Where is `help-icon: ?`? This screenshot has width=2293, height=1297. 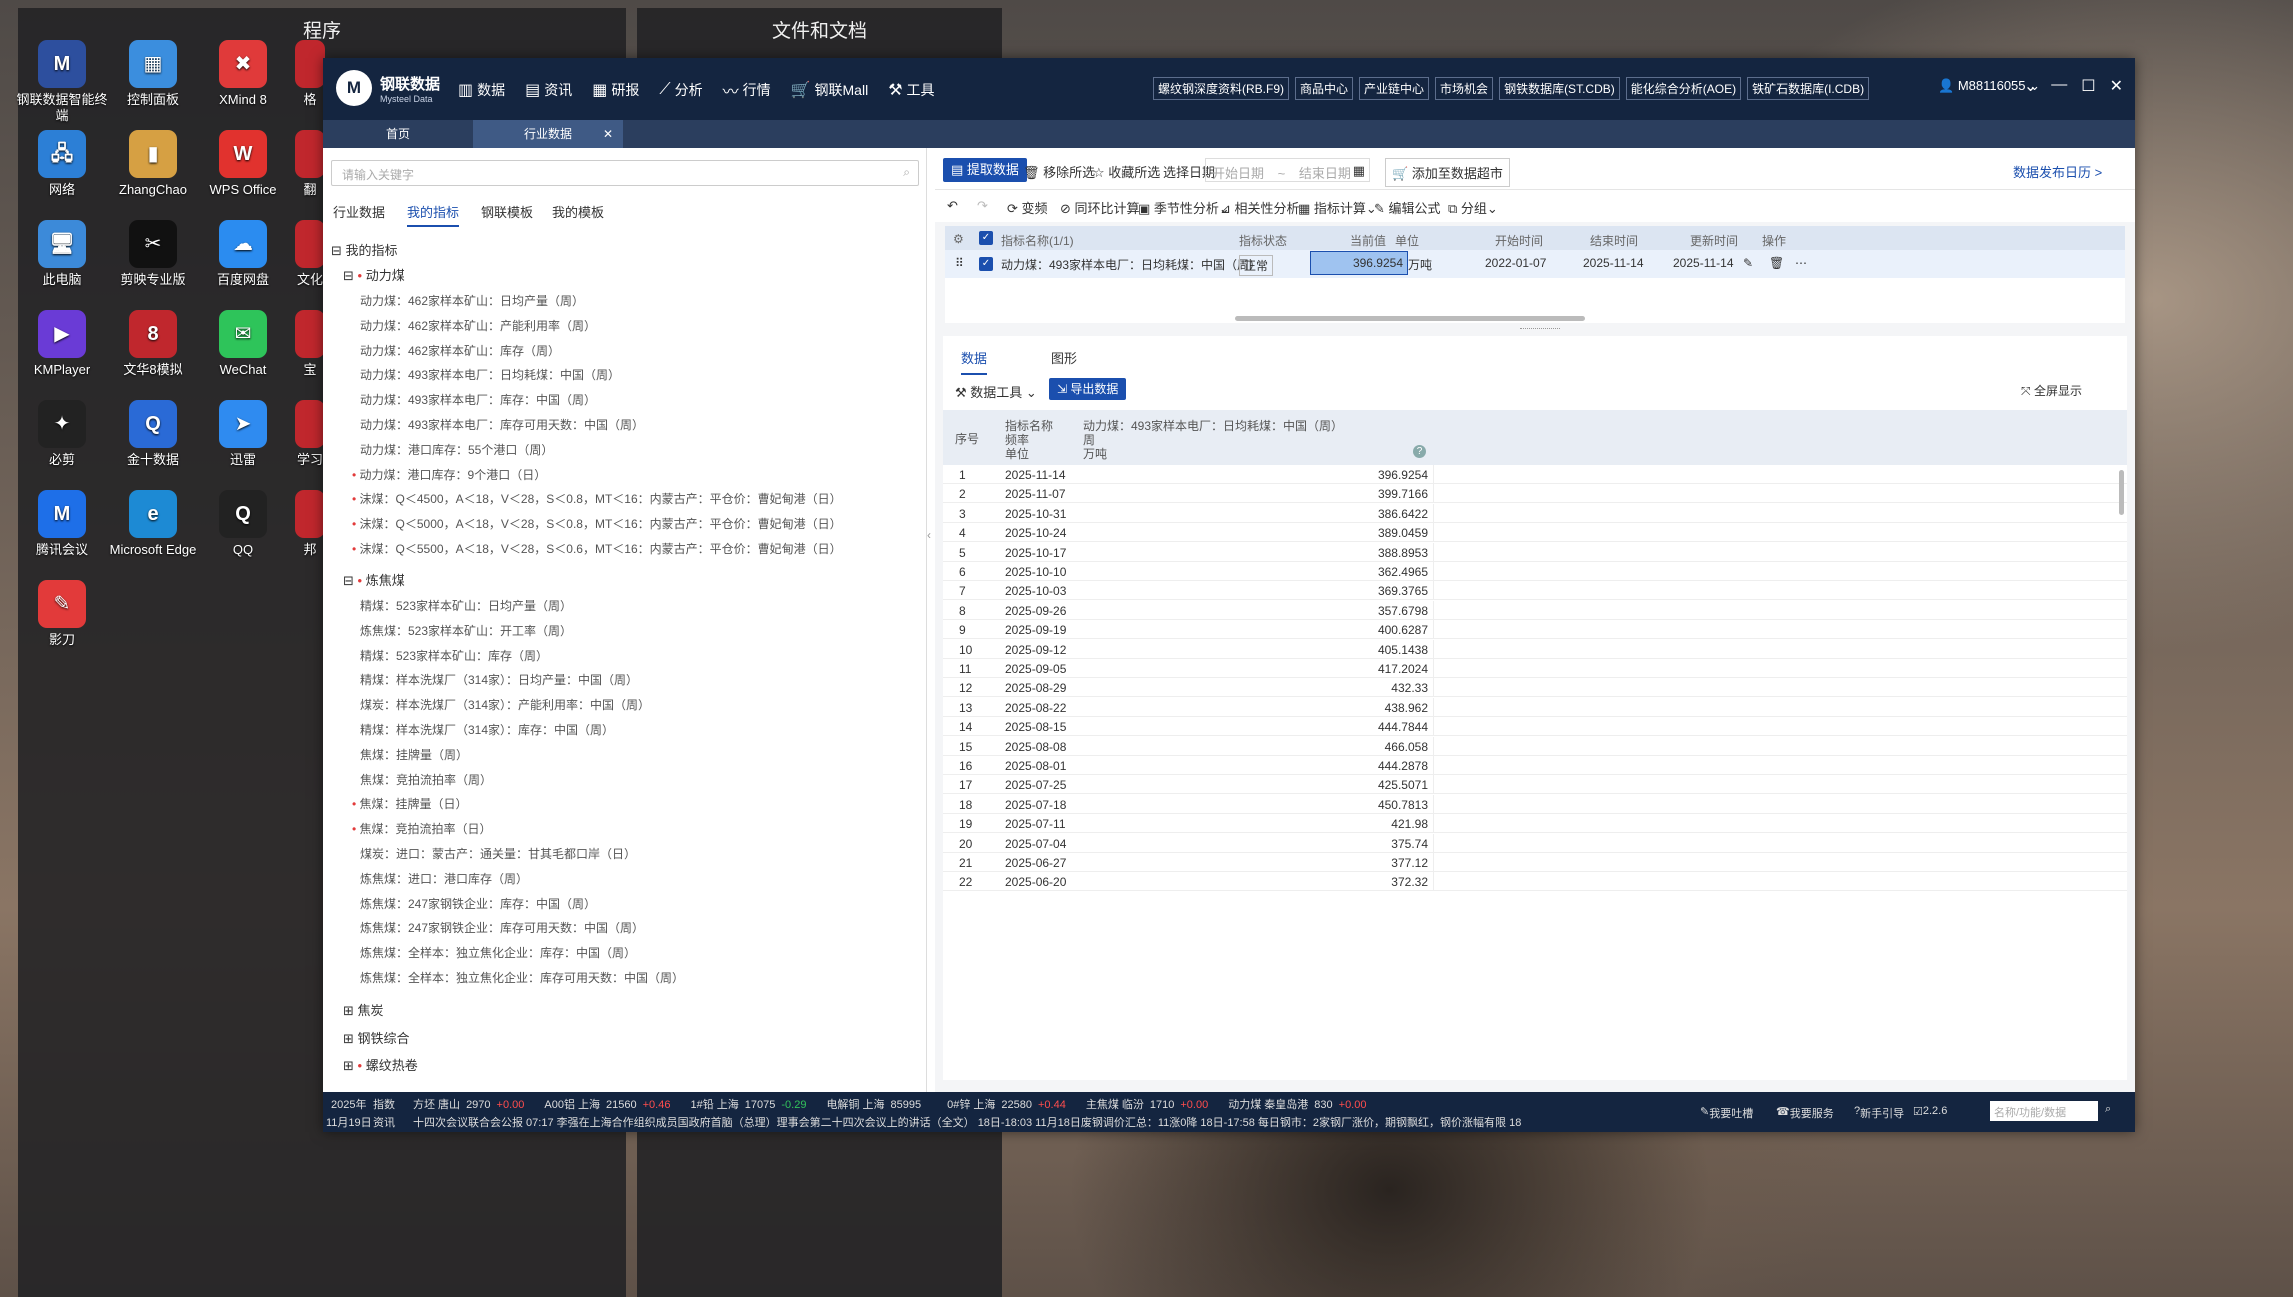
help-icon: ? is located at coordinates (1419, 451).